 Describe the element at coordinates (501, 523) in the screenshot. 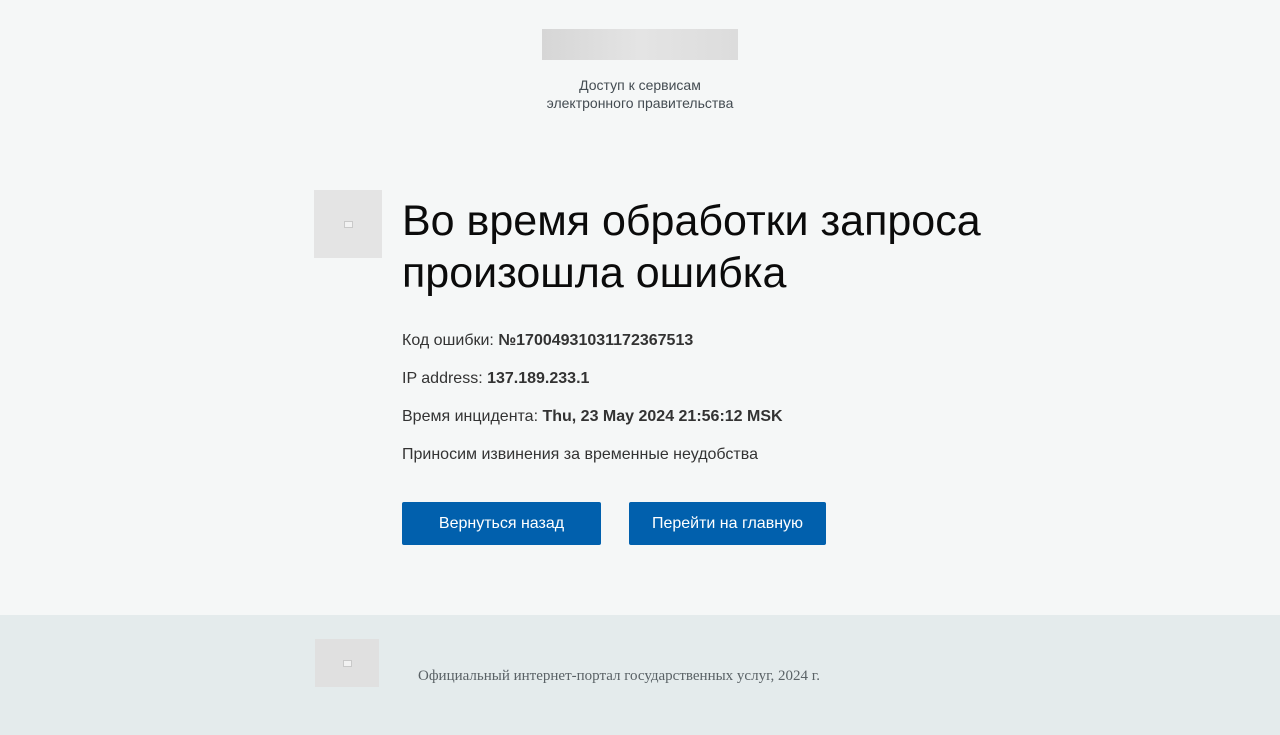

I see `go-back-button: Вернуться назад` at that location.